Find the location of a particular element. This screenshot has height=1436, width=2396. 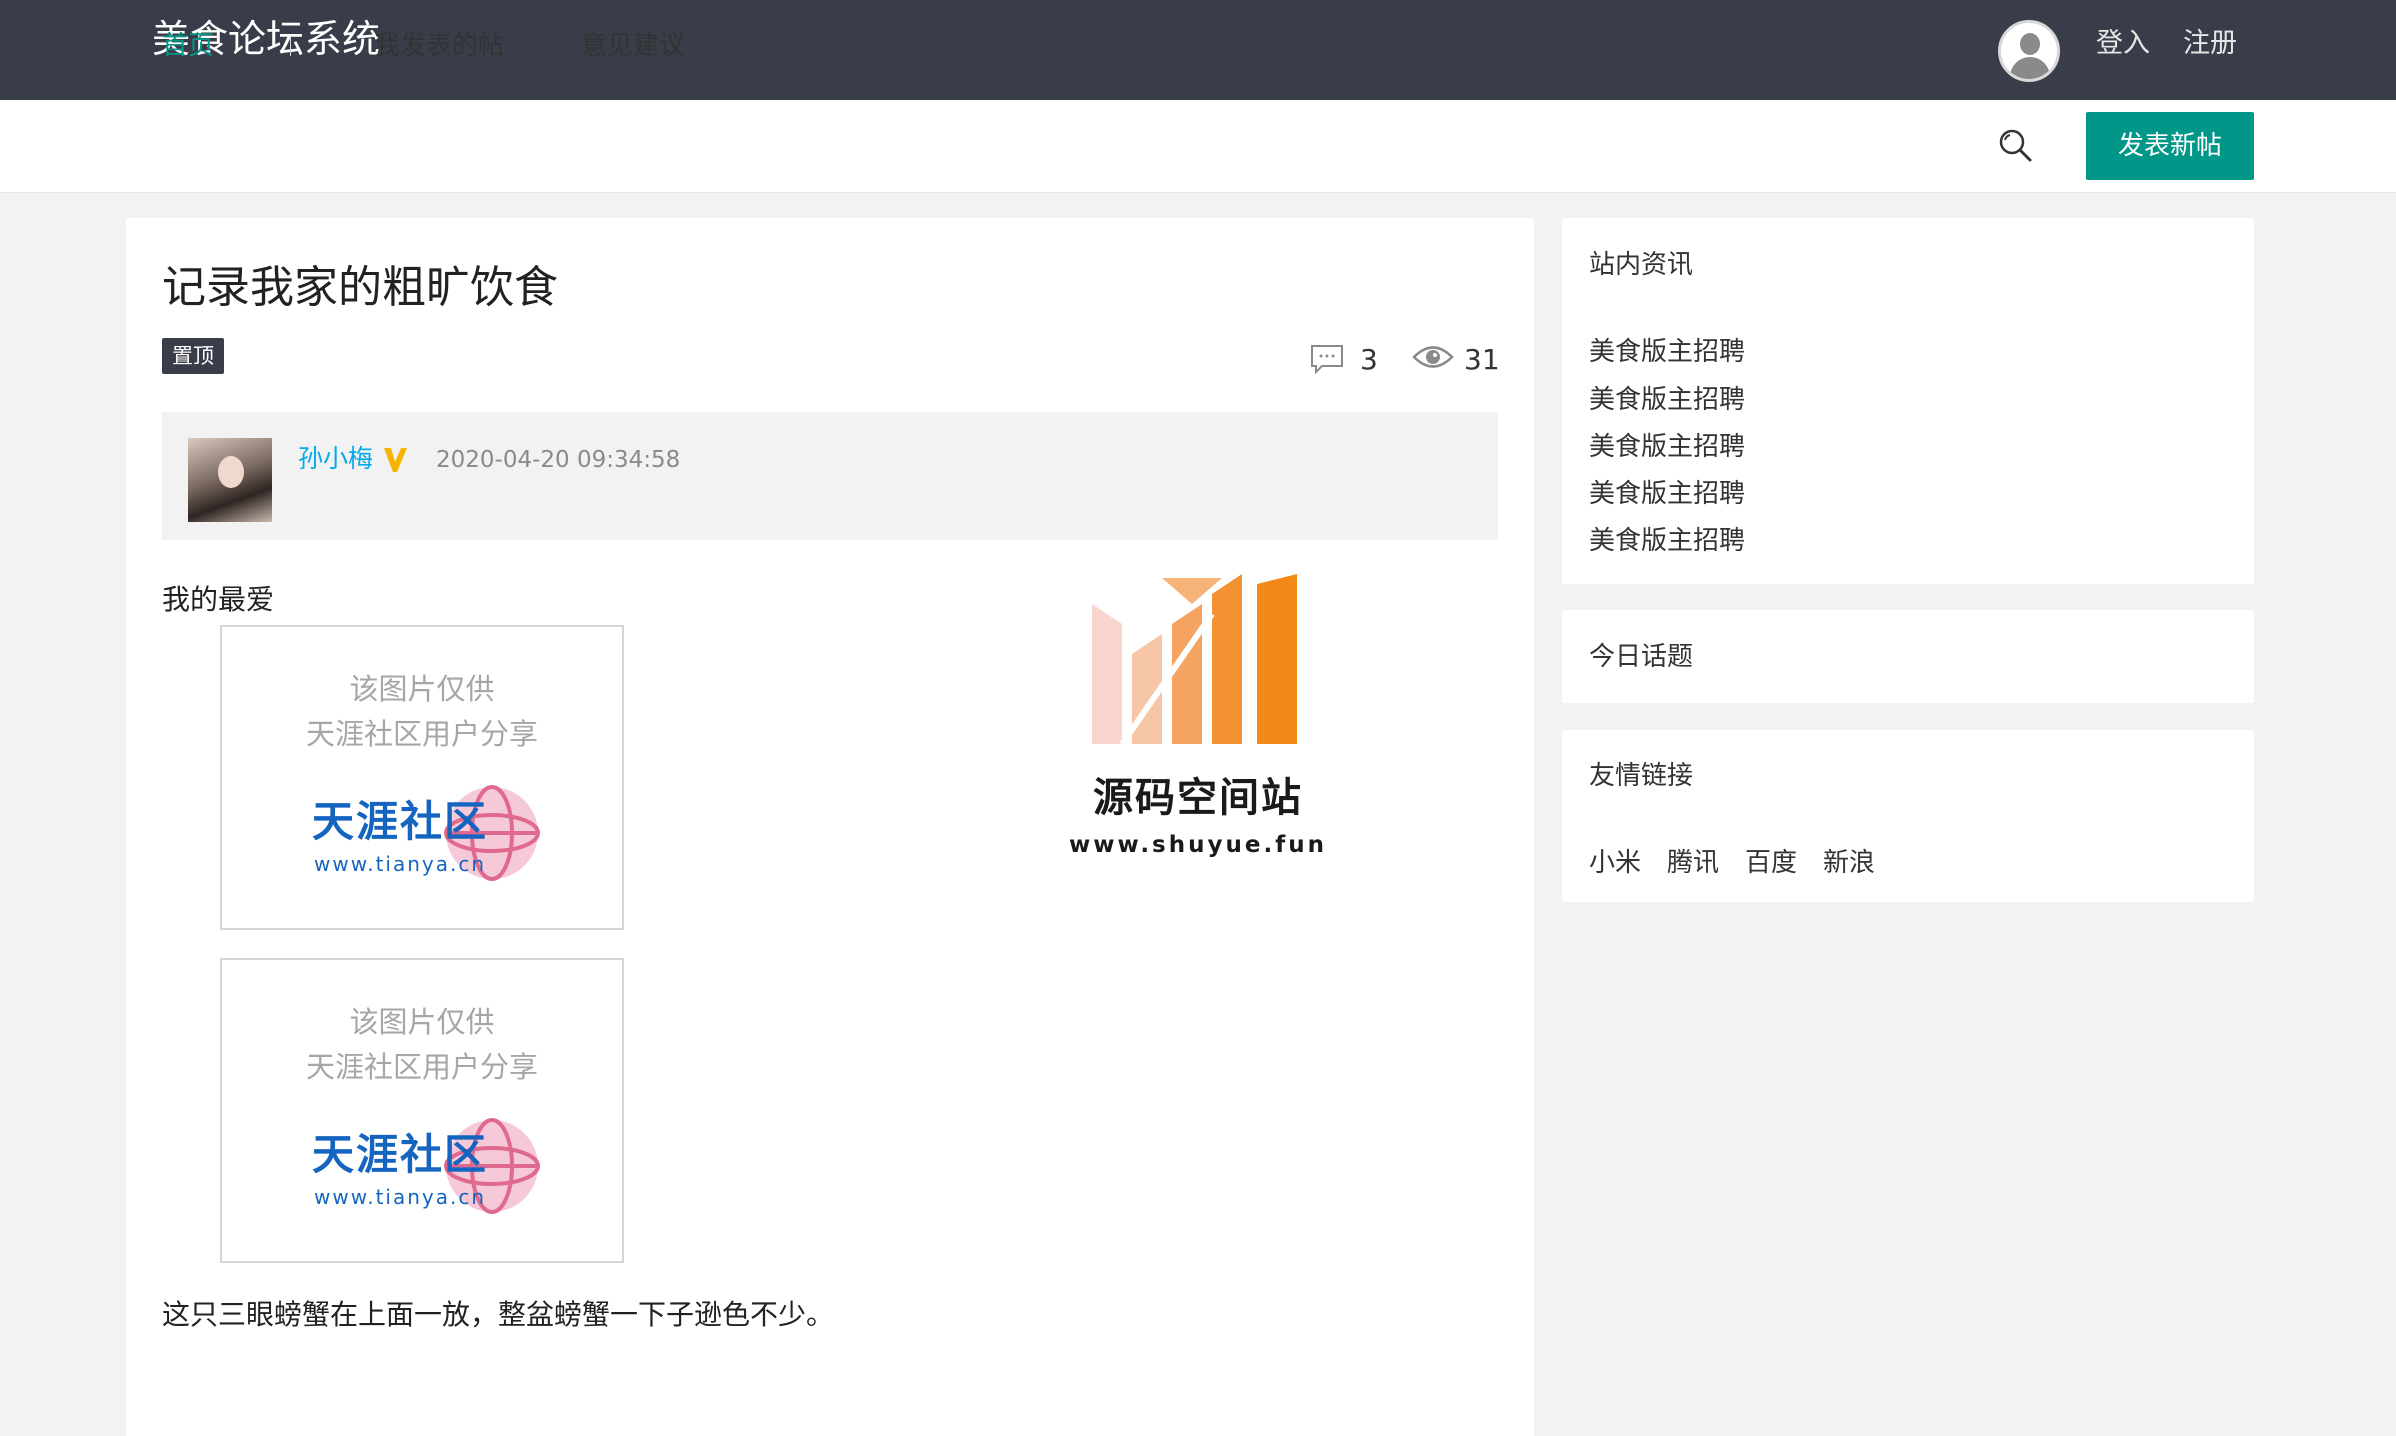

nav-bar is located at coordinates (1198, 146).